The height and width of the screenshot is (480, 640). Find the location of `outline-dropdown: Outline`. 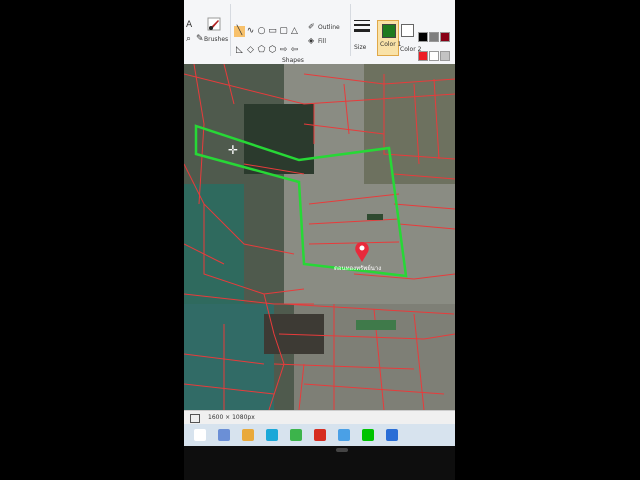

outline-dropdown: Outline is located at coordinates (329, 27).